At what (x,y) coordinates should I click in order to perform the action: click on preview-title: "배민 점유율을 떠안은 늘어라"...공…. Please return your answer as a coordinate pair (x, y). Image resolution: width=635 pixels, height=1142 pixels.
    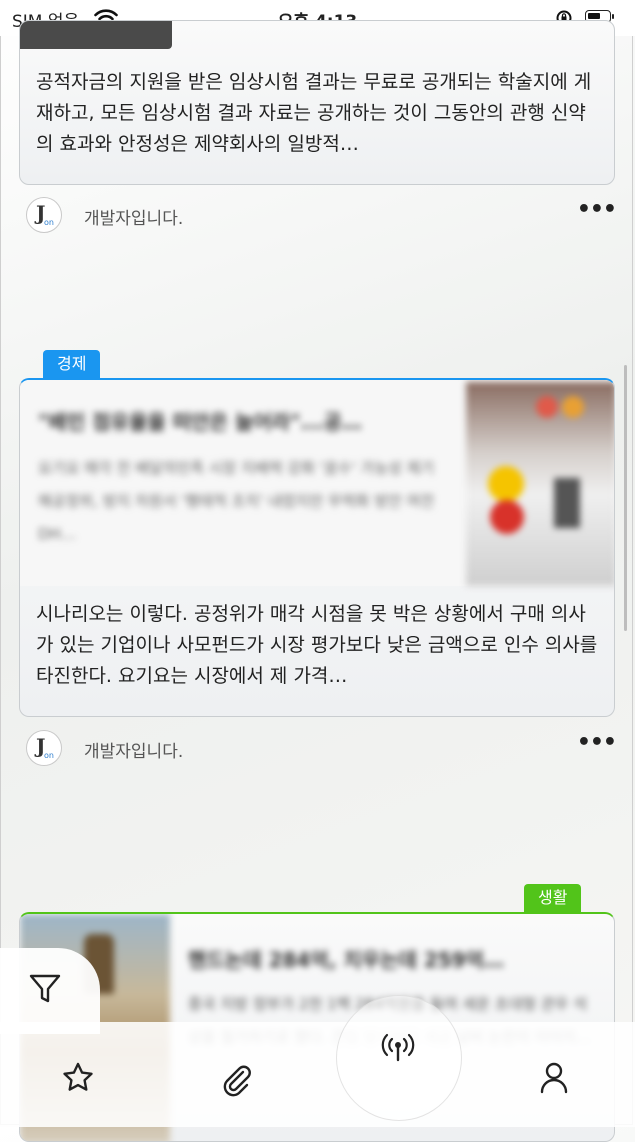
    Looking at the image, I should click on (200, 422).